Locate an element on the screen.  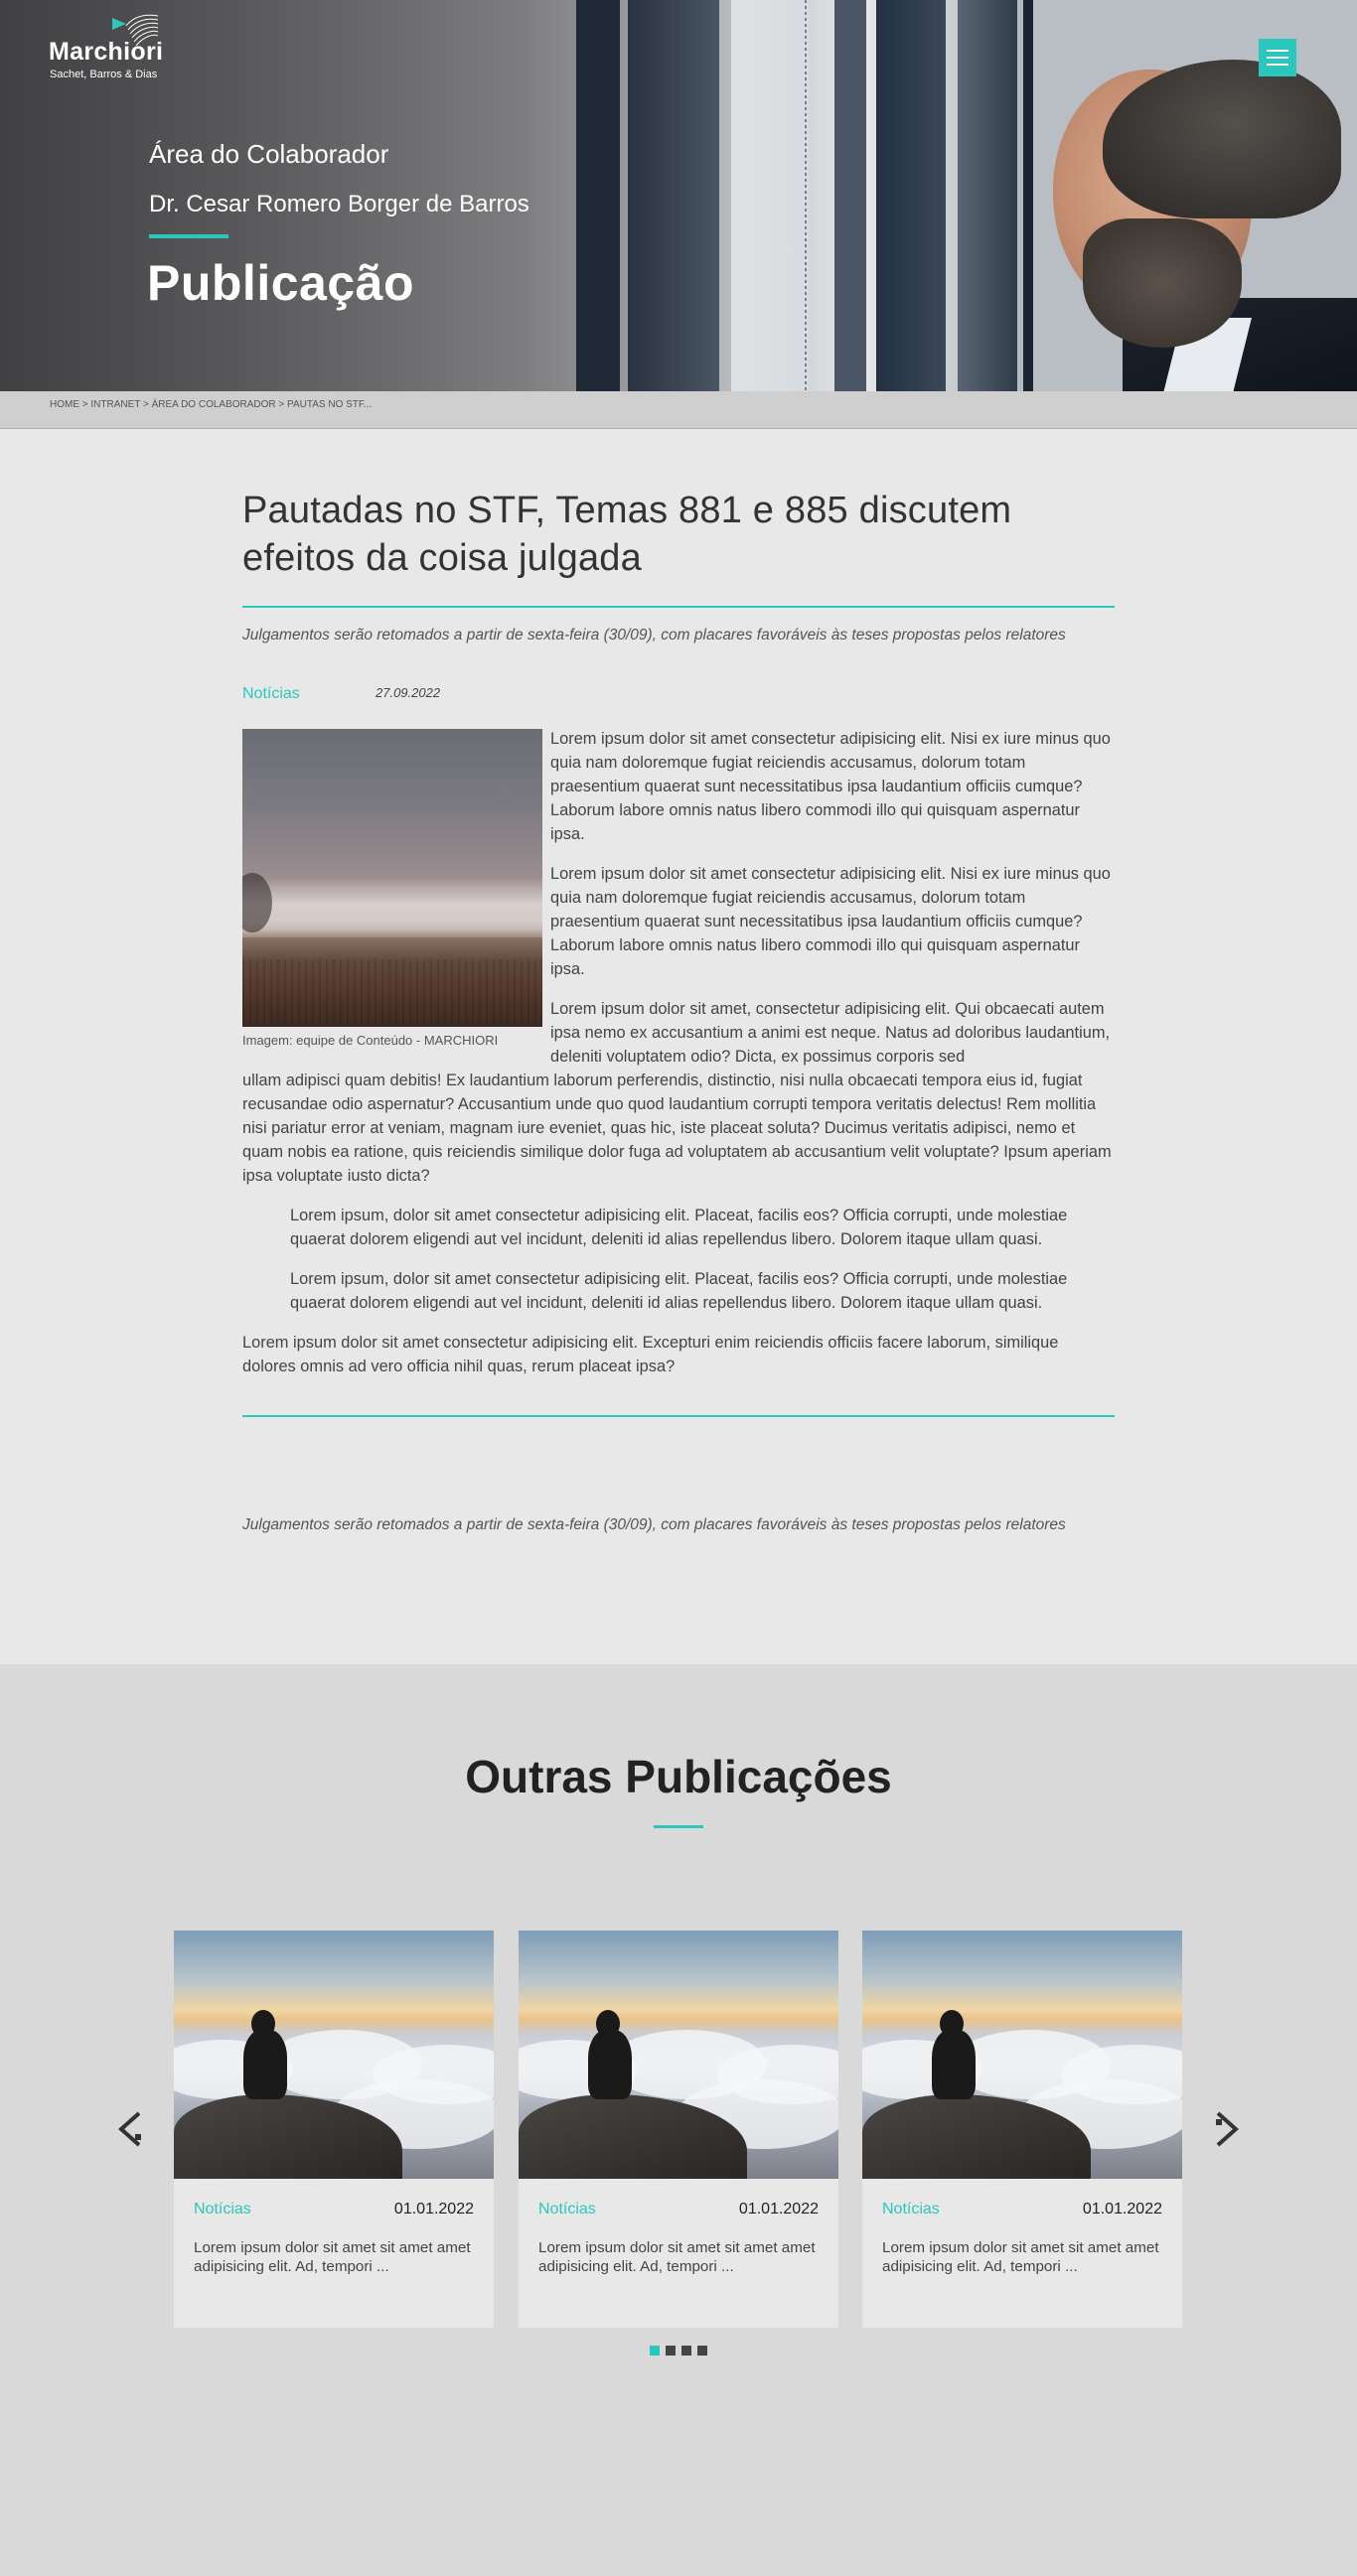
article-image is located at coordinates (392, 878).